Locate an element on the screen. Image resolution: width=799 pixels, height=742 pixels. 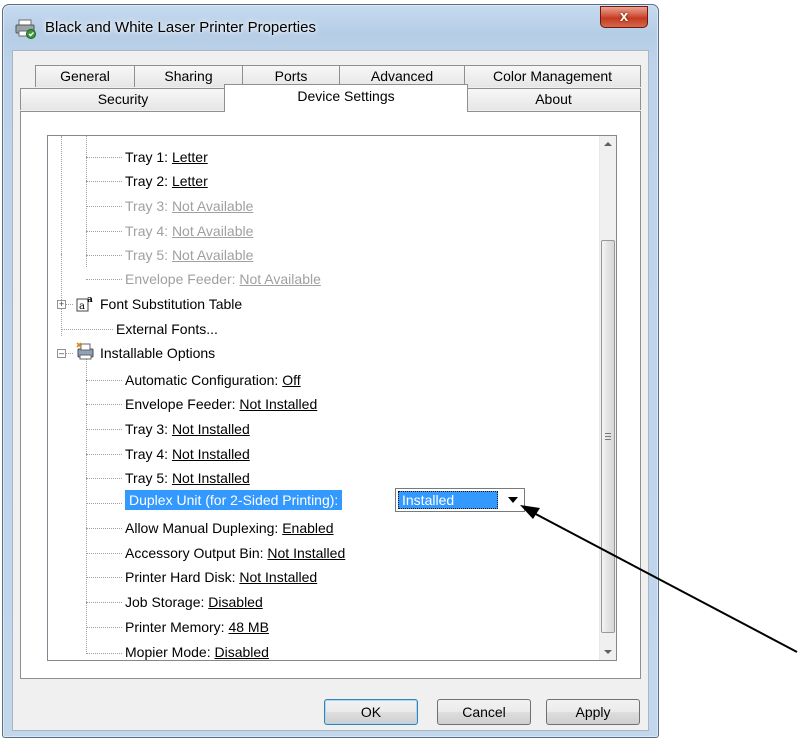
scroll-thumb is located at coordinates (608, 436).